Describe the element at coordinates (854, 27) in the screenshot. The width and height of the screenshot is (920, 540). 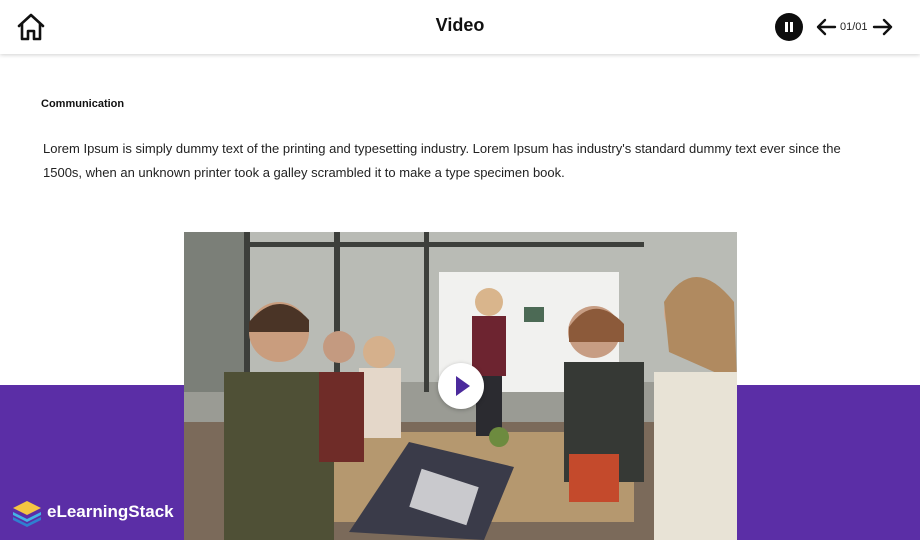
I see `page-counter: 01/01` at that location.